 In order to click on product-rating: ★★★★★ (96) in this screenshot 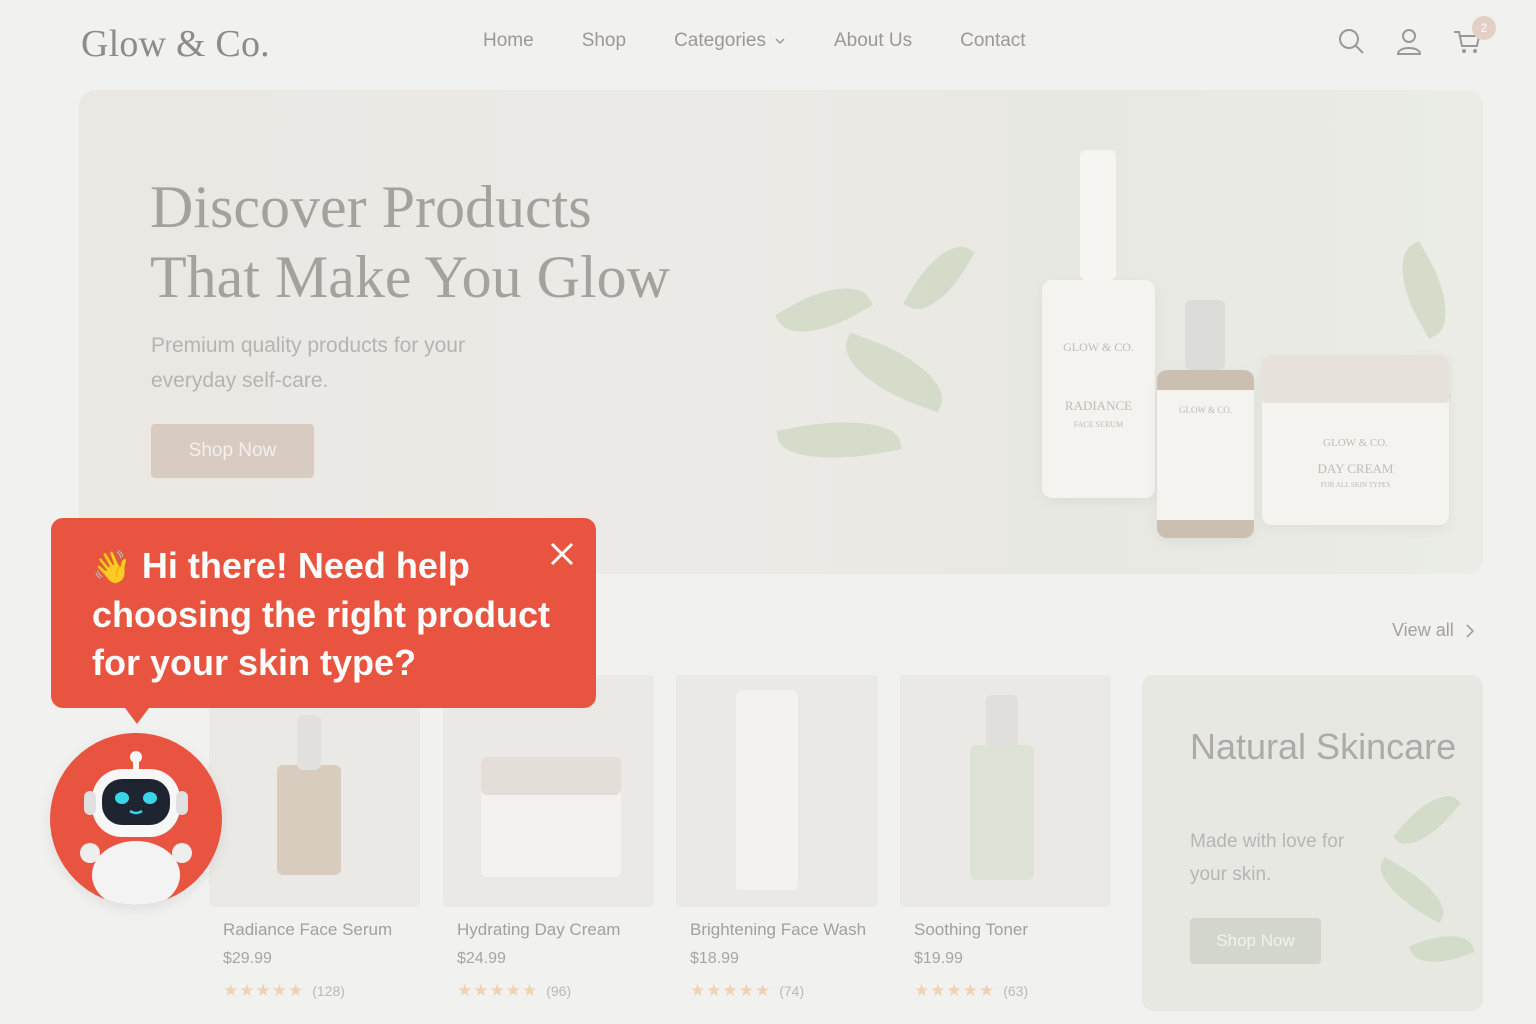, I will do `click(514, 990)`.